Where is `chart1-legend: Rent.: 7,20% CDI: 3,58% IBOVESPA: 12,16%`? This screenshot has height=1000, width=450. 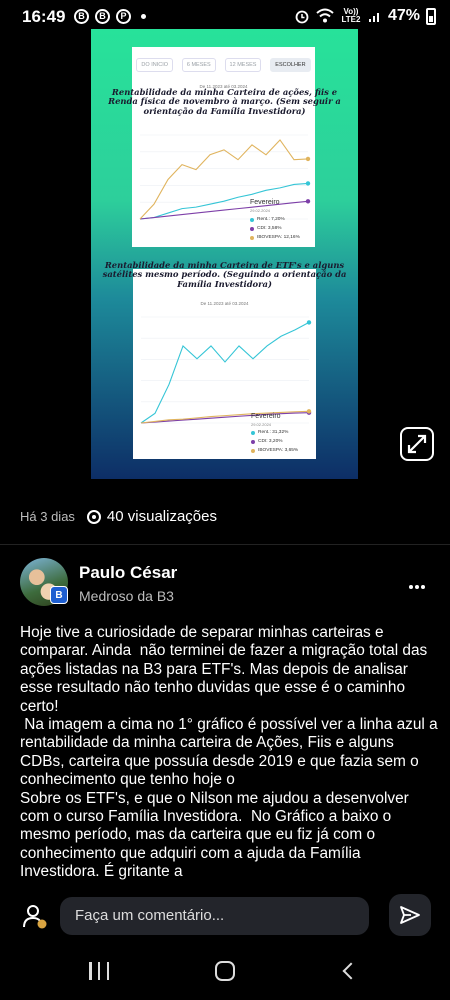
chart1-legend: Rent.: 7,20% CDI: 3,58% IBOVESPA: 12,16% is located at coordinates (275, 228).